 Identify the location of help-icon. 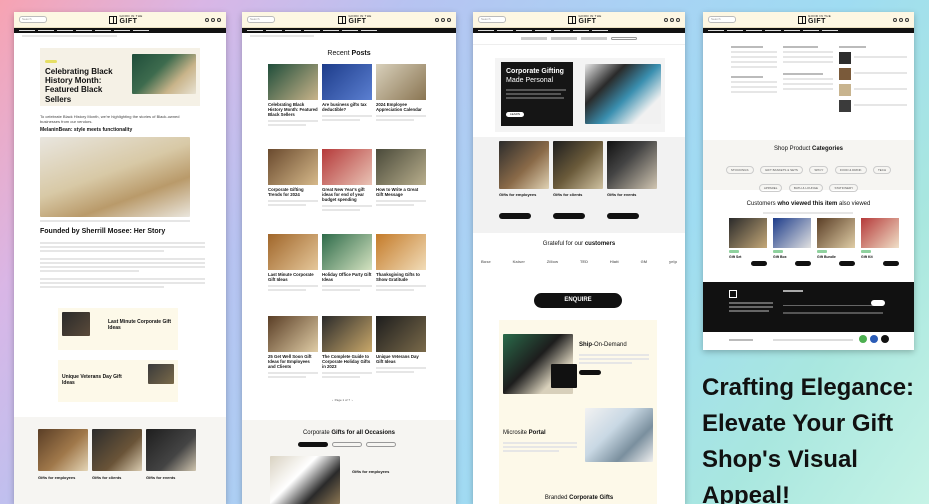
(874, 339).